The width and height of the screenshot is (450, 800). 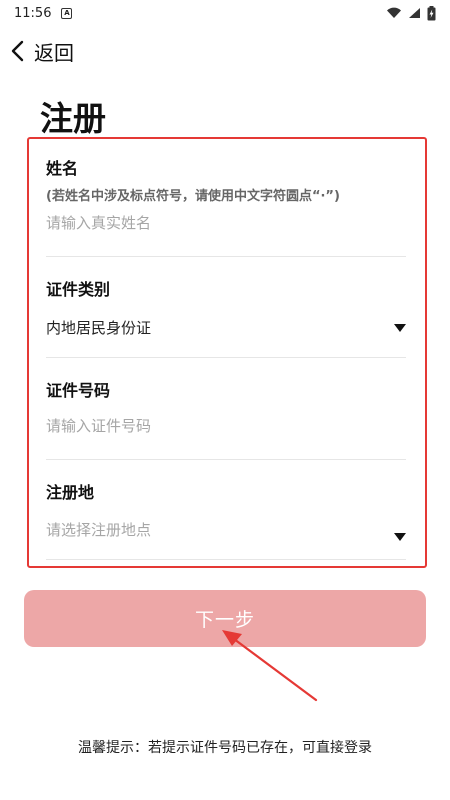 I want to click on back-button: 返回, so click(x=42, y=51).